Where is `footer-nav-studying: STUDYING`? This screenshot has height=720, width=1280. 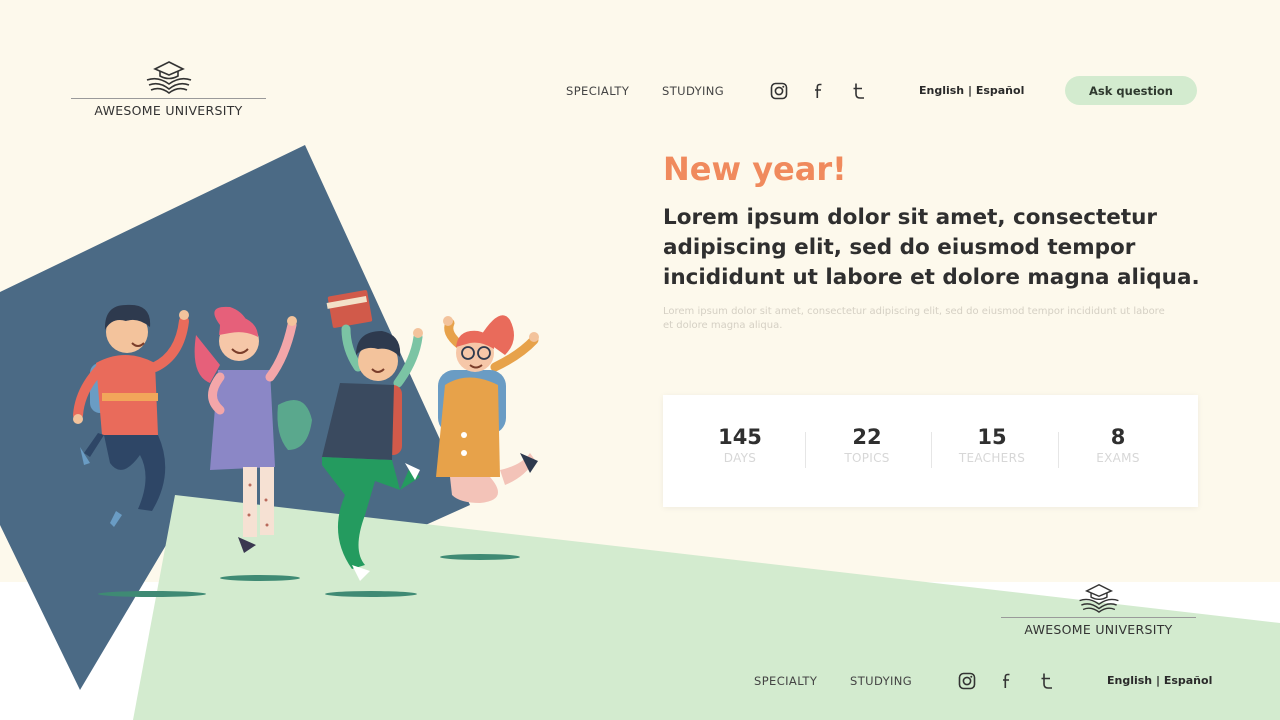
footer-nav-studying: STUDYING is located at coordinates (881, 681).